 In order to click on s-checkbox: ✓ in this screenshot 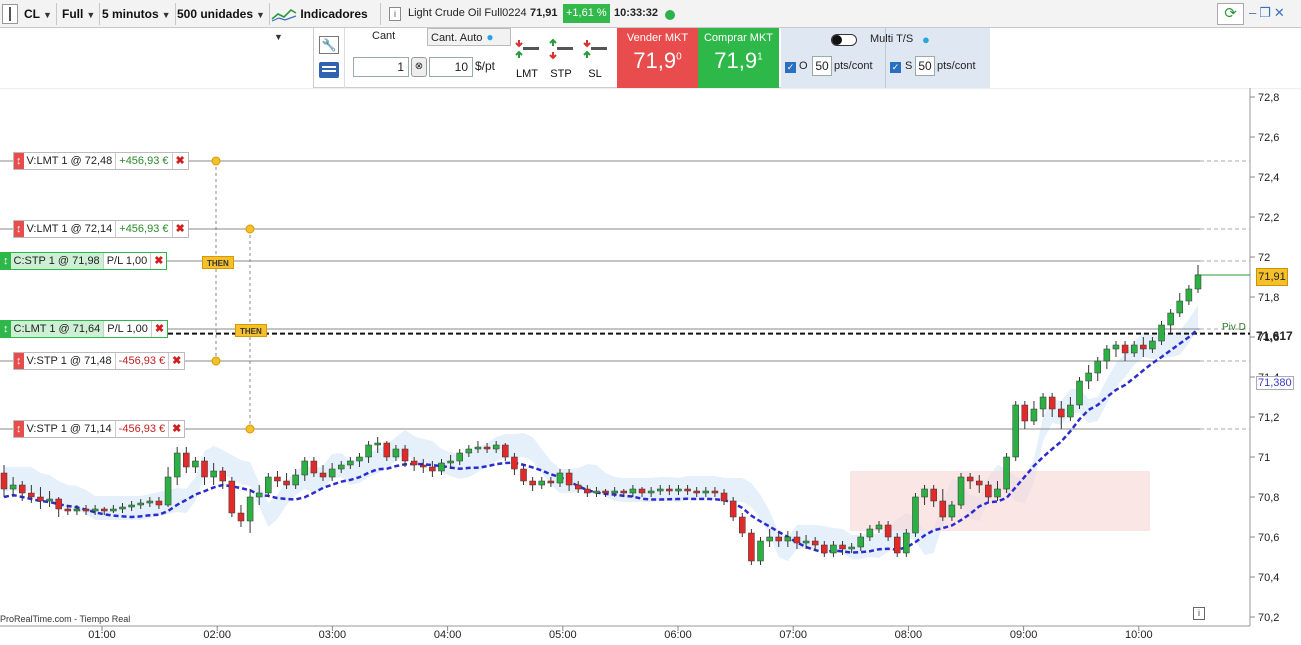, I will do `click(895, 67)`.